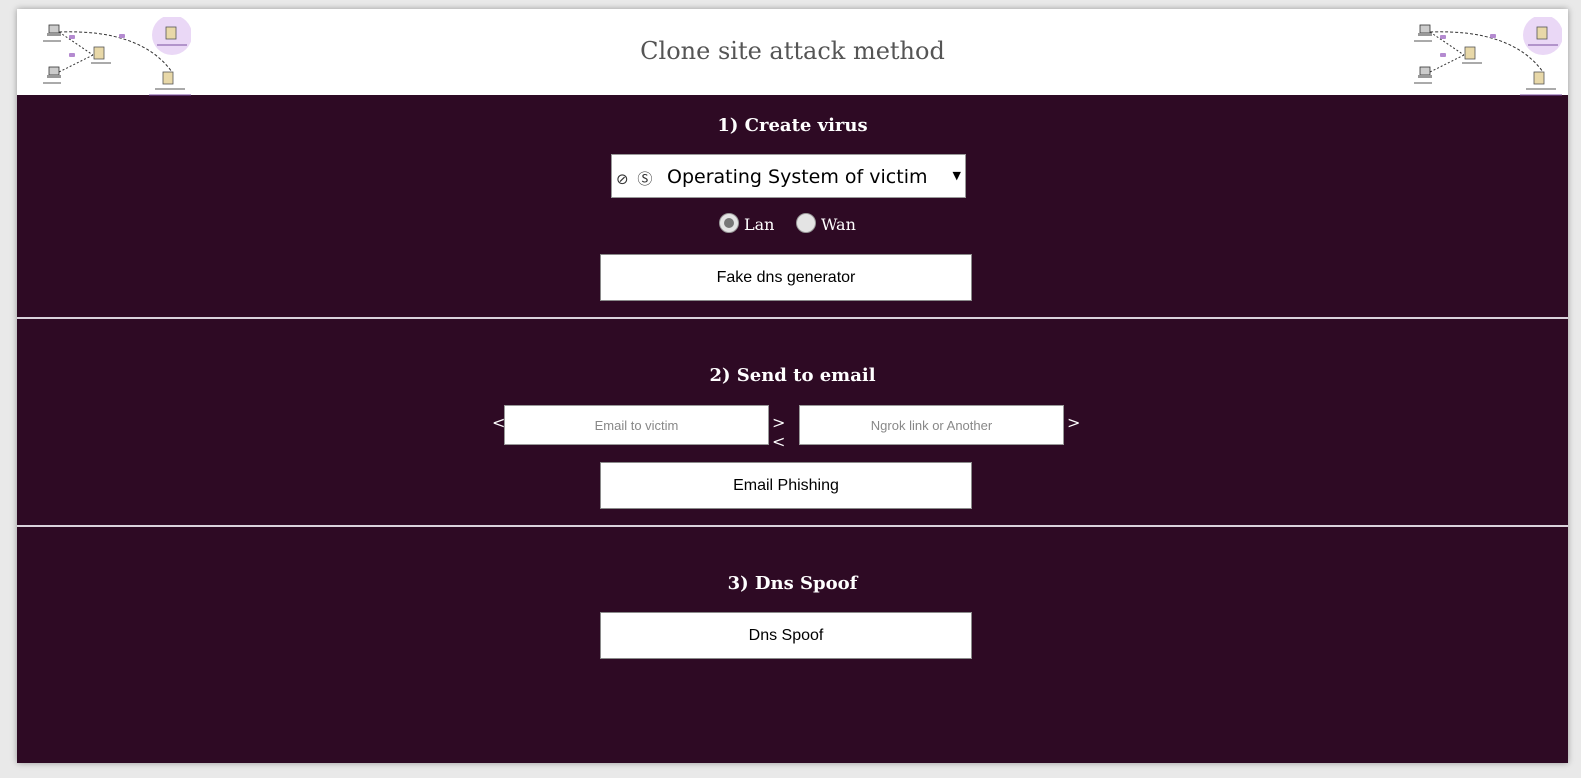  I want to click on radio-lan, so click(729, 223).